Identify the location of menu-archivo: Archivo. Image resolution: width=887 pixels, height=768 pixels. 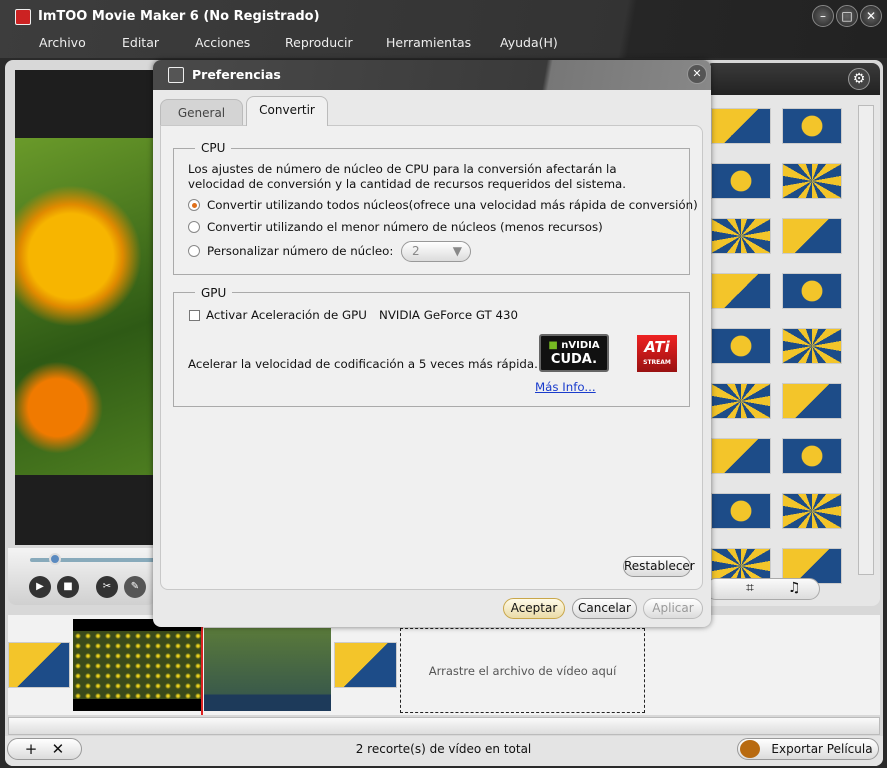
(62, 42).